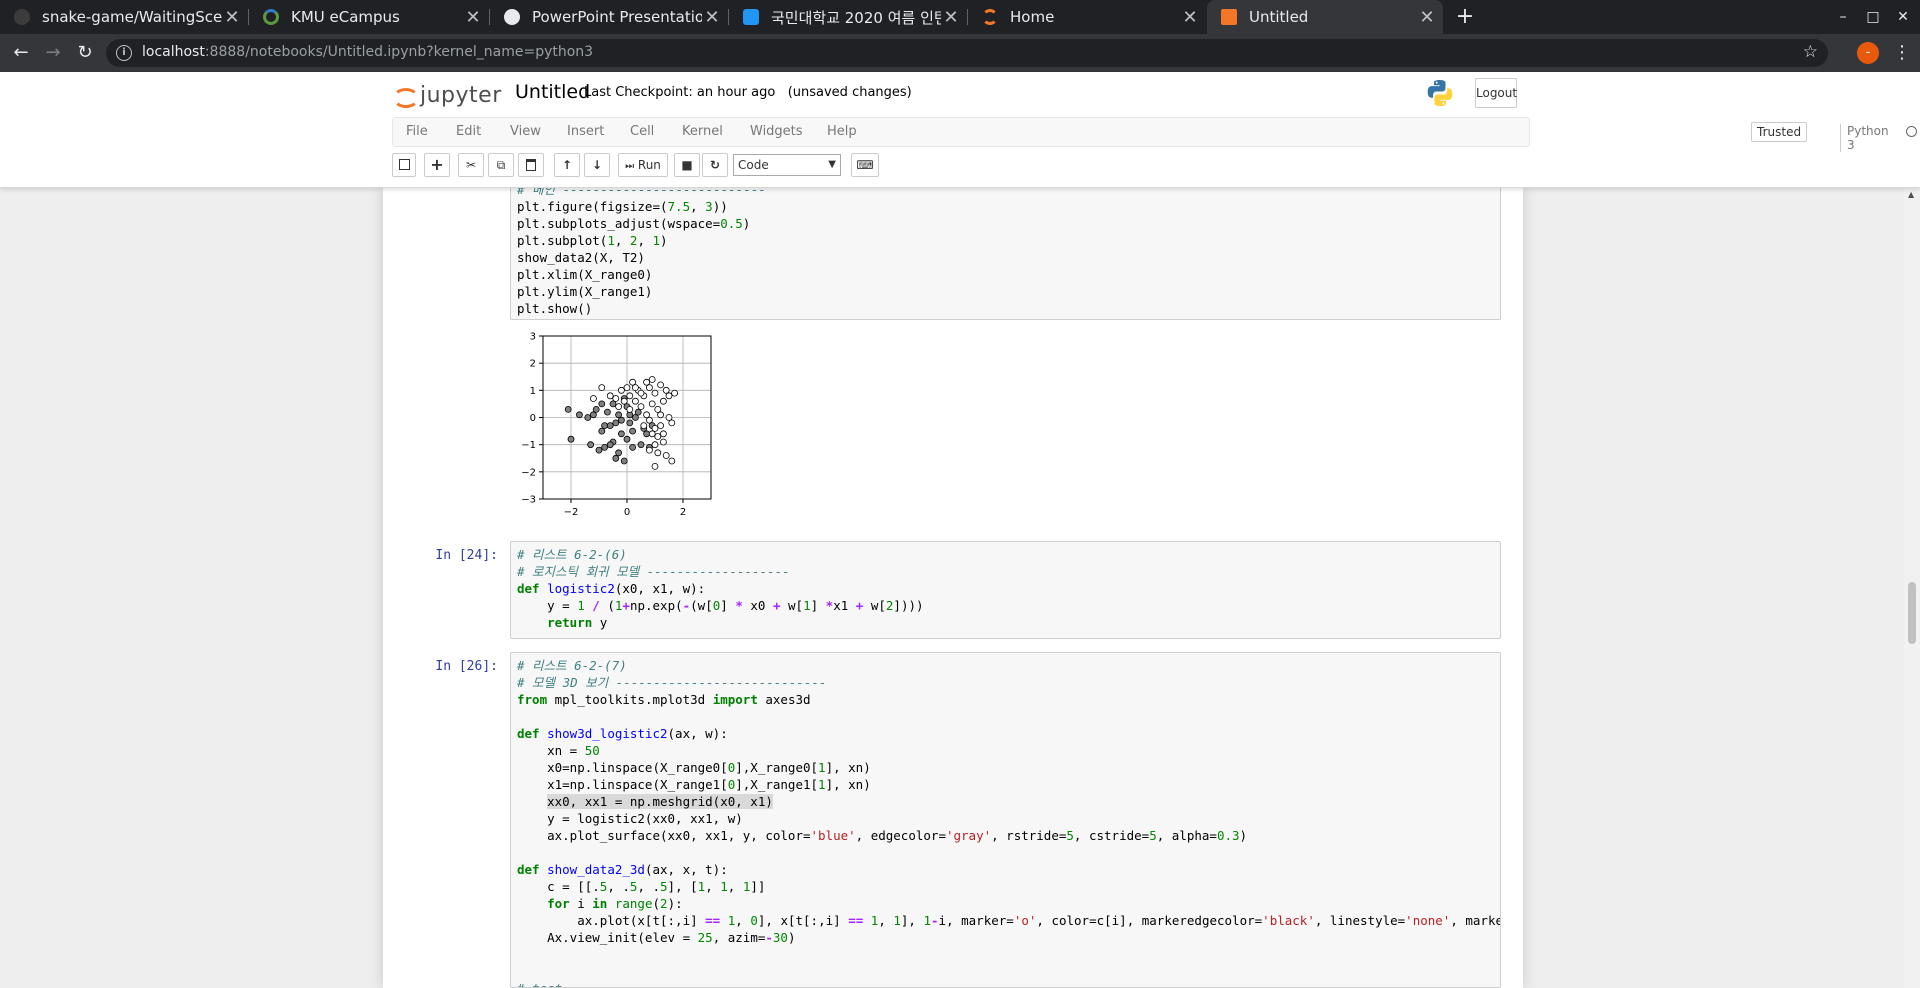 The image size is (1920, 988). Describe the element at coordinates (271, 17) in the screenshot. I see `moodle-icon` at that location.